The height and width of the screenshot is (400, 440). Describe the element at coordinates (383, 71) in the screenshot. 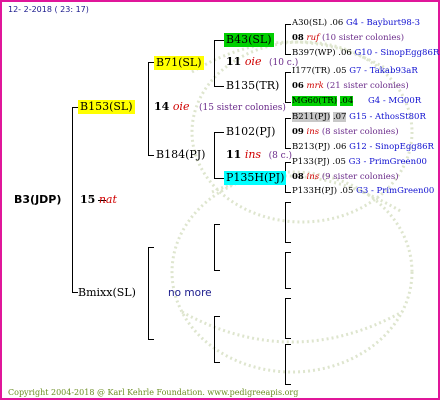

I see `gen4-ref: G7 - Takab93aR` at that location.